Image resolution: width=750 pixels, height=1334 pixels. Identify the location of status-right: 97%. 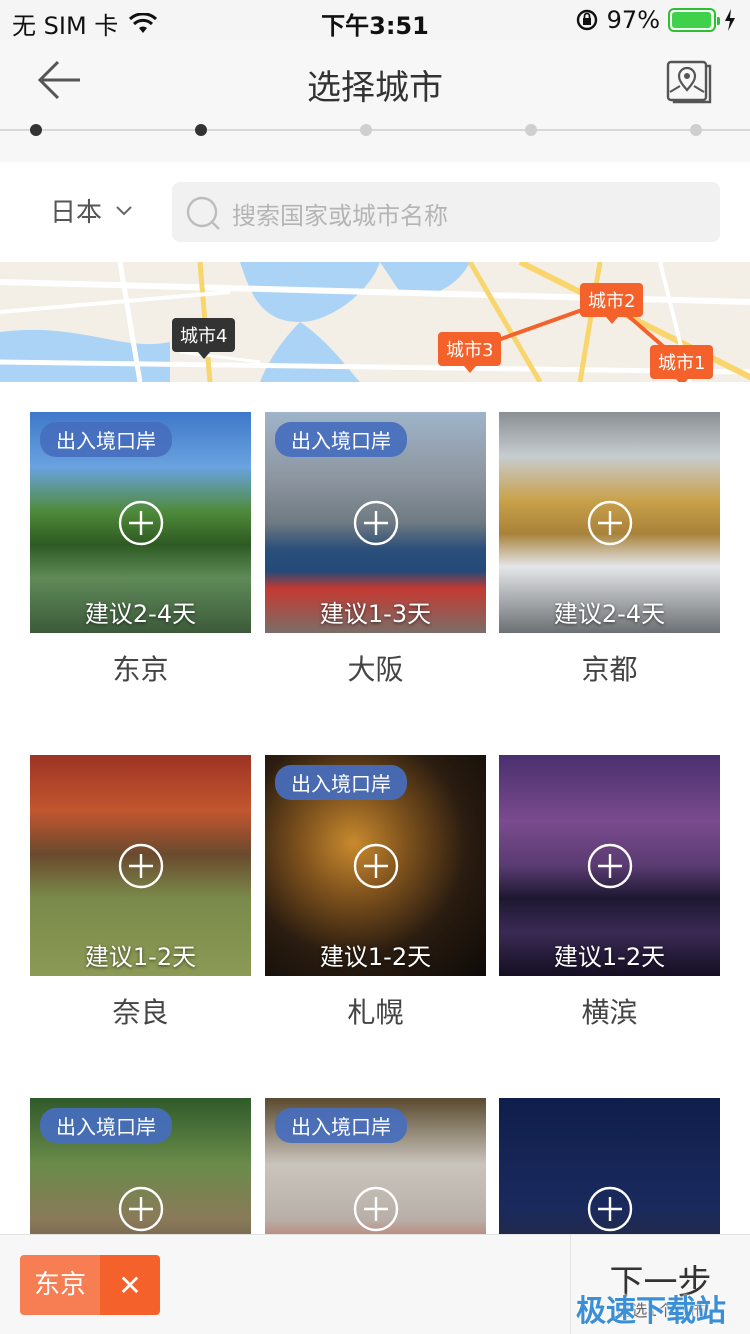
(655, 20).